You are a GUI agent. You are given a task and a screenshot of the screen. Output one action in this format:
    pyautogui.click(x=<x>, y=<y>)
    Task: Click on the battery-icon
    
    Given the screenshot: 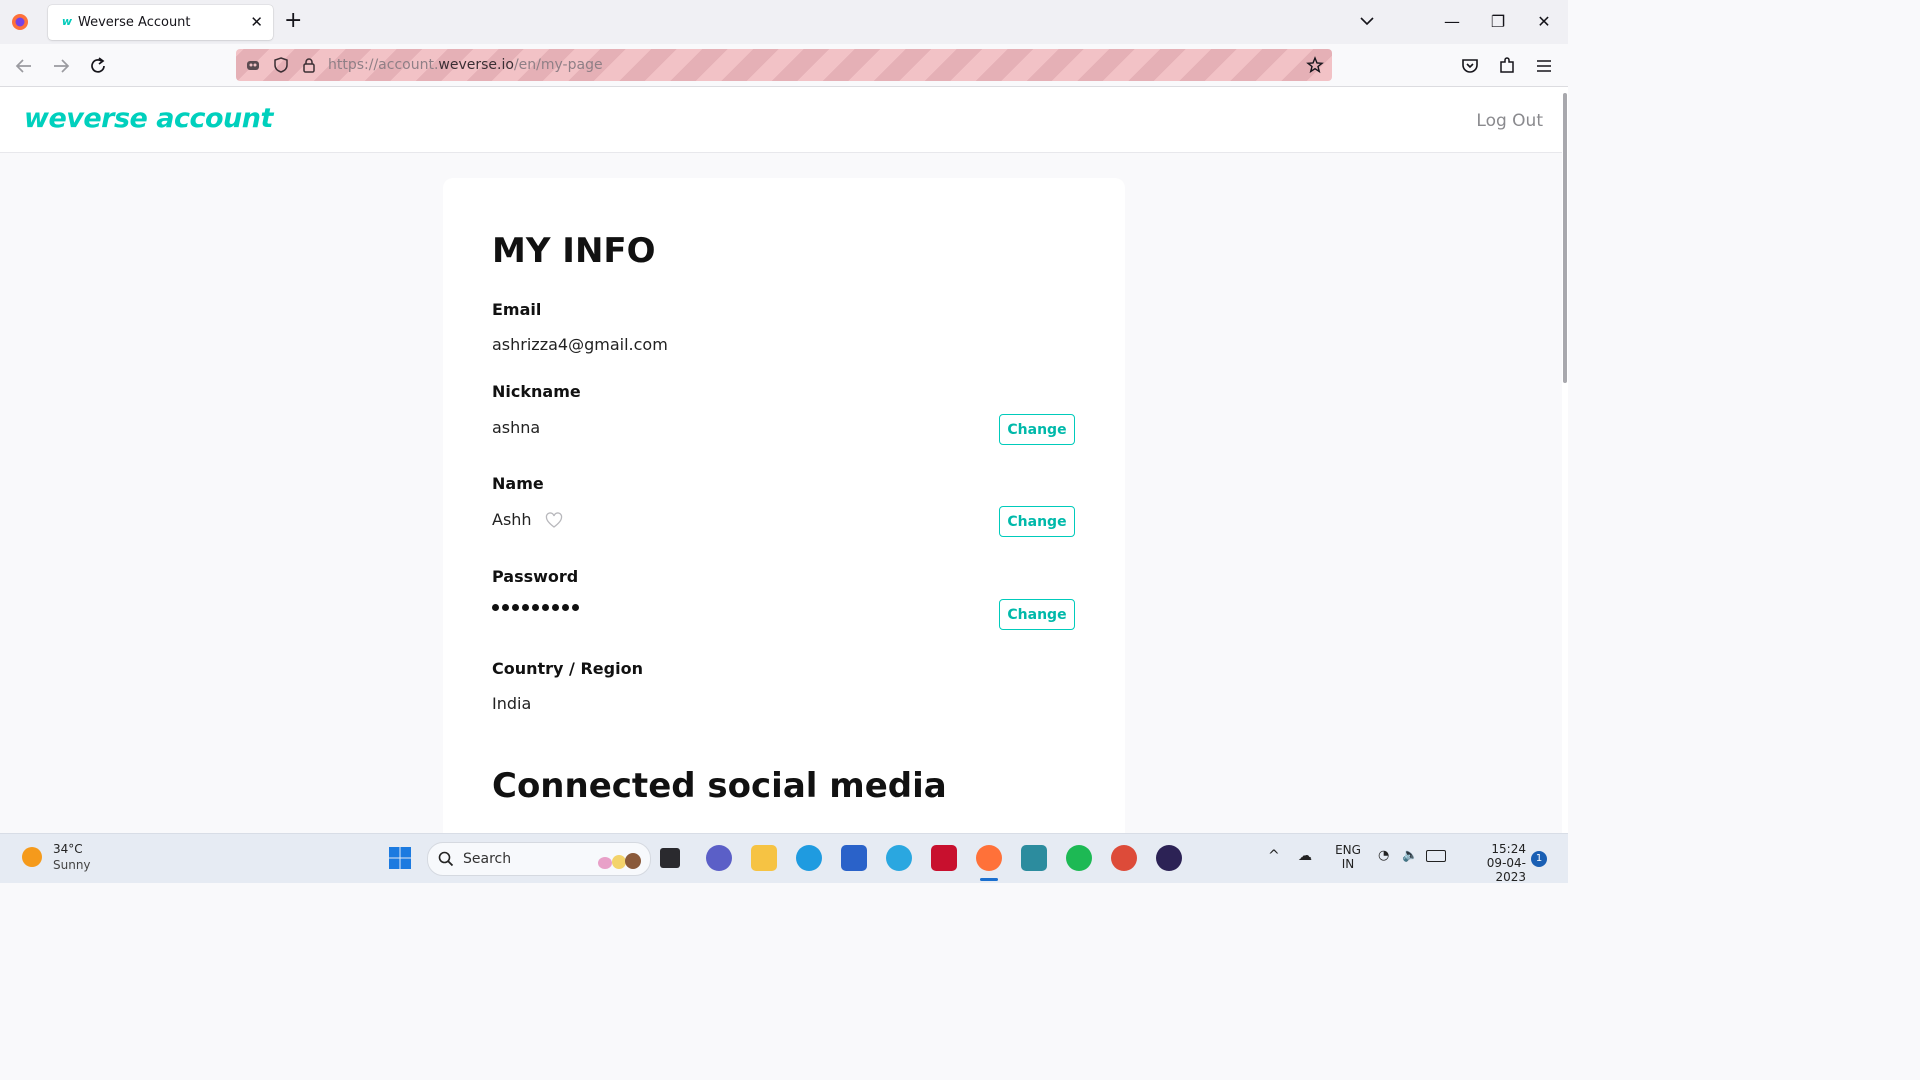 What is the action you would take?
    pyautogui.click(x=1436, y=856)
    